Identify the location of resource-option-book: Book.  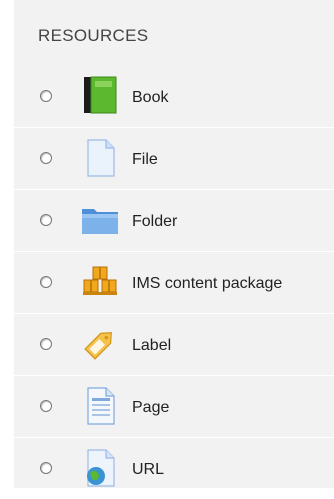
(174, 97).